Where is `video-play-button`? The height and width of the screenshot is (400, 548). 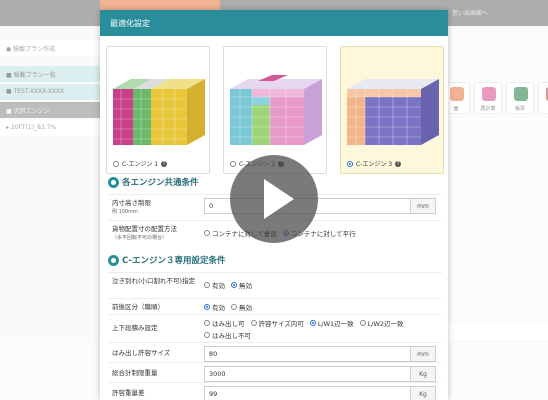
video-play-button is located at coordinates (274, 199).